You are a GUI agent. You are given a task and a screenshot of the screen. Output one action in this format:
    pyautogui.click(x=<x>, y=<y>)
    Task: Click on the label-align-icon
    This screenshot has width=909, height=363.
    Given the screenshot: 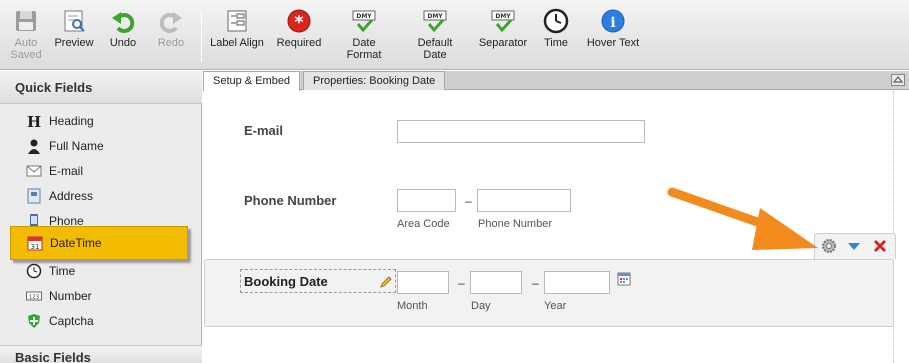 What is the action you would take?
    pyautogui.click(x=237, y=21)
    